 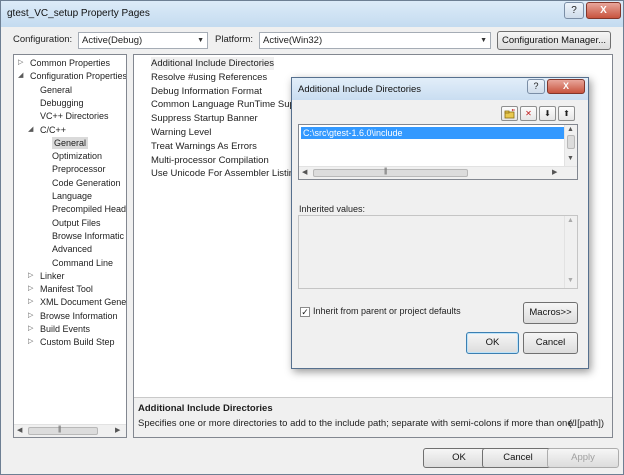 I want to click on delete-line-button: ✕, so click(x=528, y=113).